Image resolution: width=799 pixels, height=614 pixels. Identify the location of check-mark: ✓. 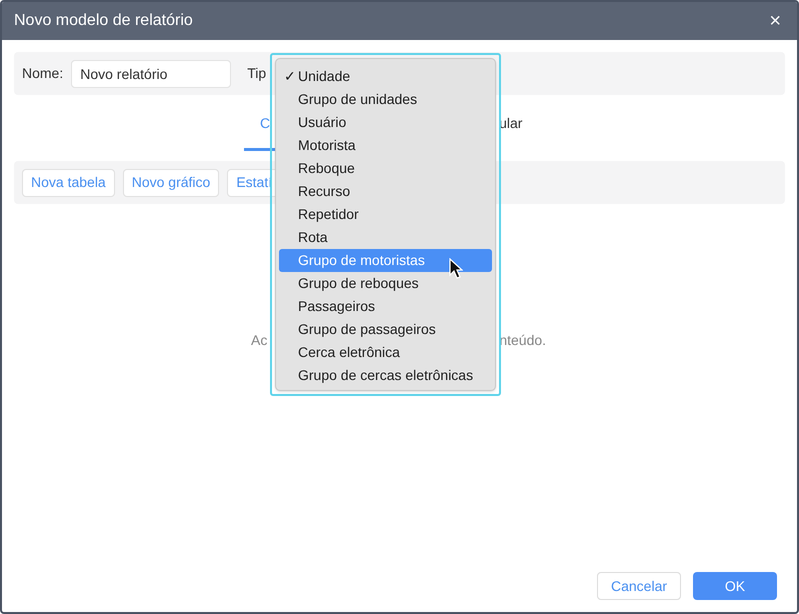
(290, 76).